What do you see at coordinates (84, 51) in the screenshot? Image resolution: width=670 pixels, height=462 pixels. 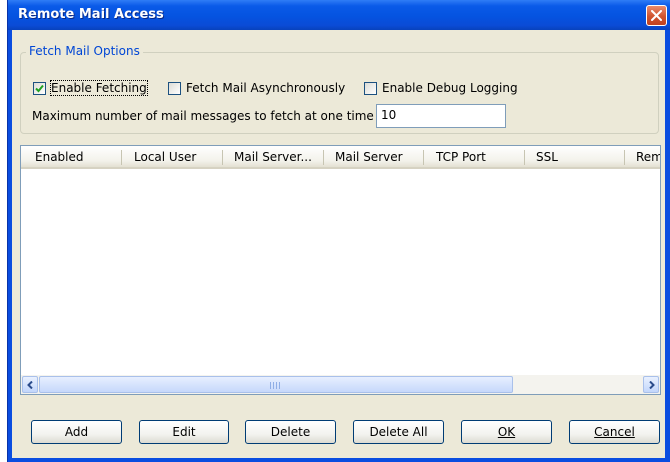 I see `fetch-mail-options-label: Fetch Mail Options` at bounding box center [84, 51].